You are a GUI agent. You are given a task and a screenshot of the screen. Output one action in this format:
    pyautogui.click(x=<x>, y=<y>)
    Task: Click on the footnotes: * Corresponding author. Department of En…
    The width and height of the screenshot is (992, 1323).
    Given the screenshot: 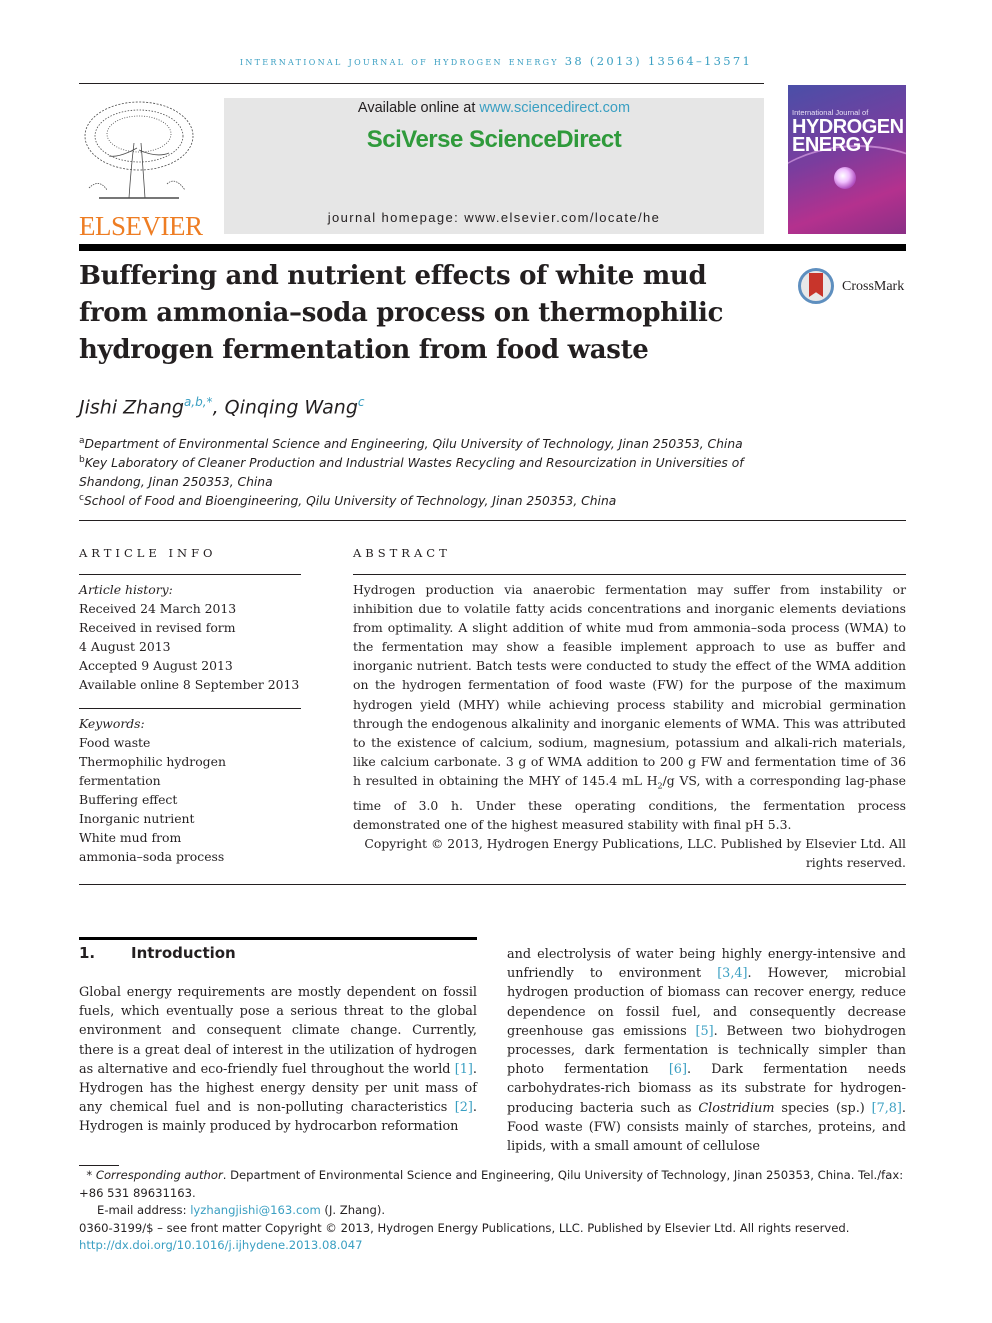 What is the action you would take?
    pyautogui.click(x=492, y=1211)
    